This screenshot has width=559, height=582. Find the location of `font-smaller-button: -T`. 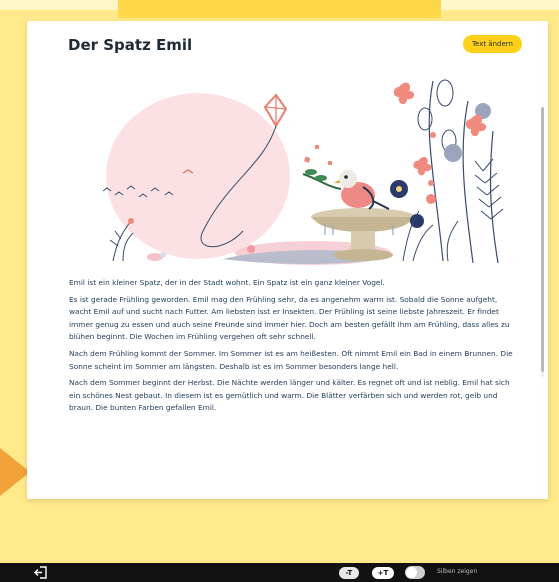

font-smaller-button: -T is located at coordinates (349, 573).